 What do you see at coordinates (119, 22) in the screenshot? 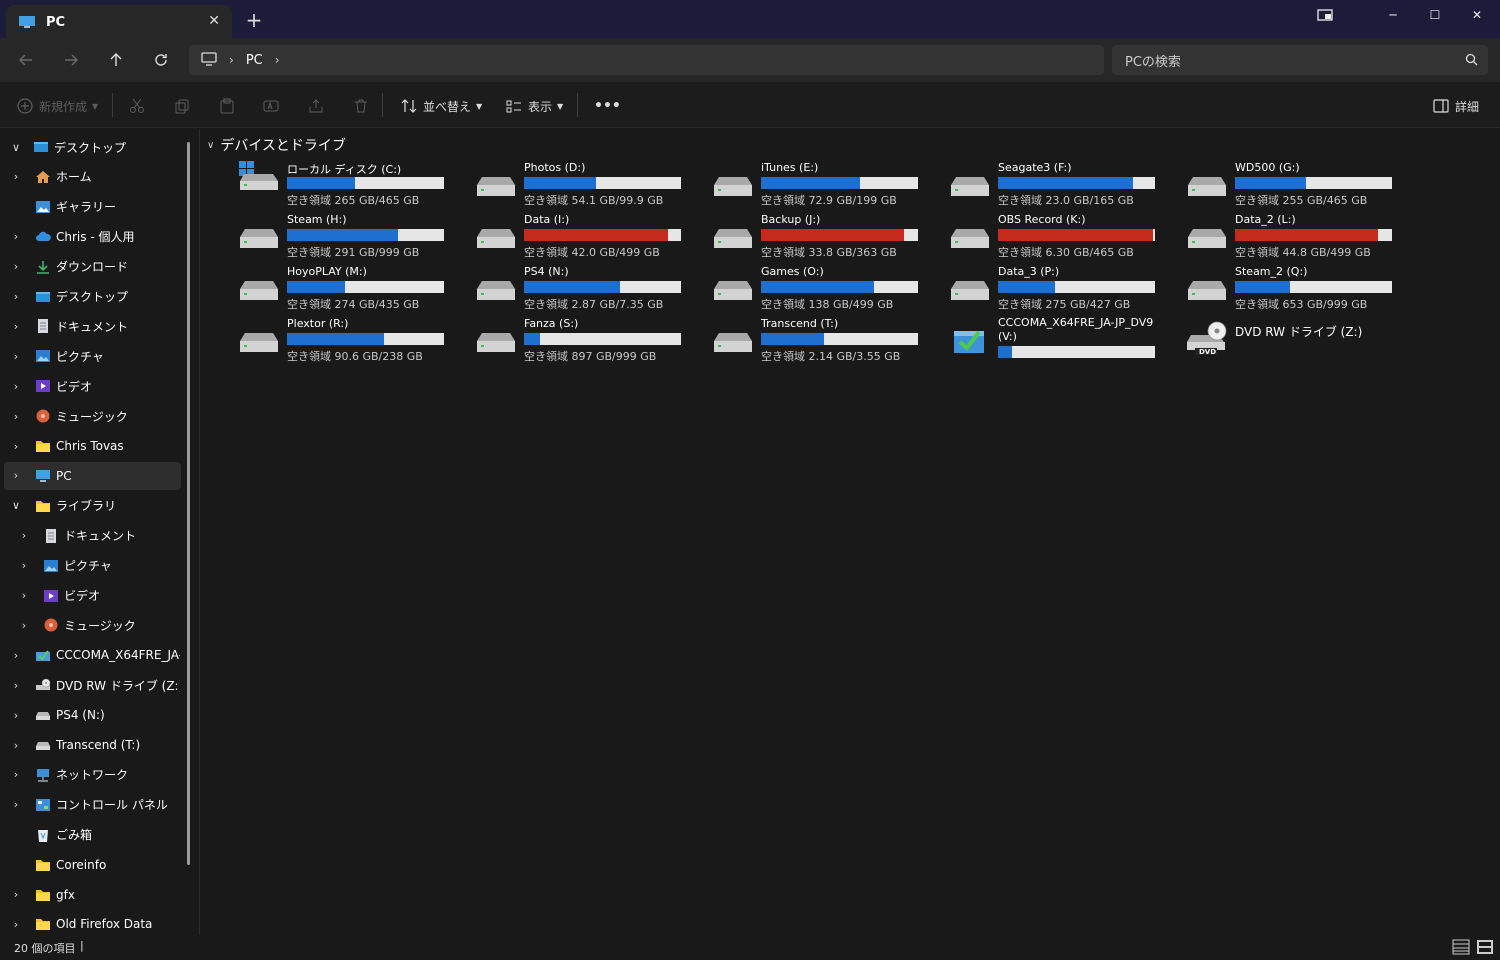
I see `tab-pc: PC ✕` at bounding box center [119, 22].